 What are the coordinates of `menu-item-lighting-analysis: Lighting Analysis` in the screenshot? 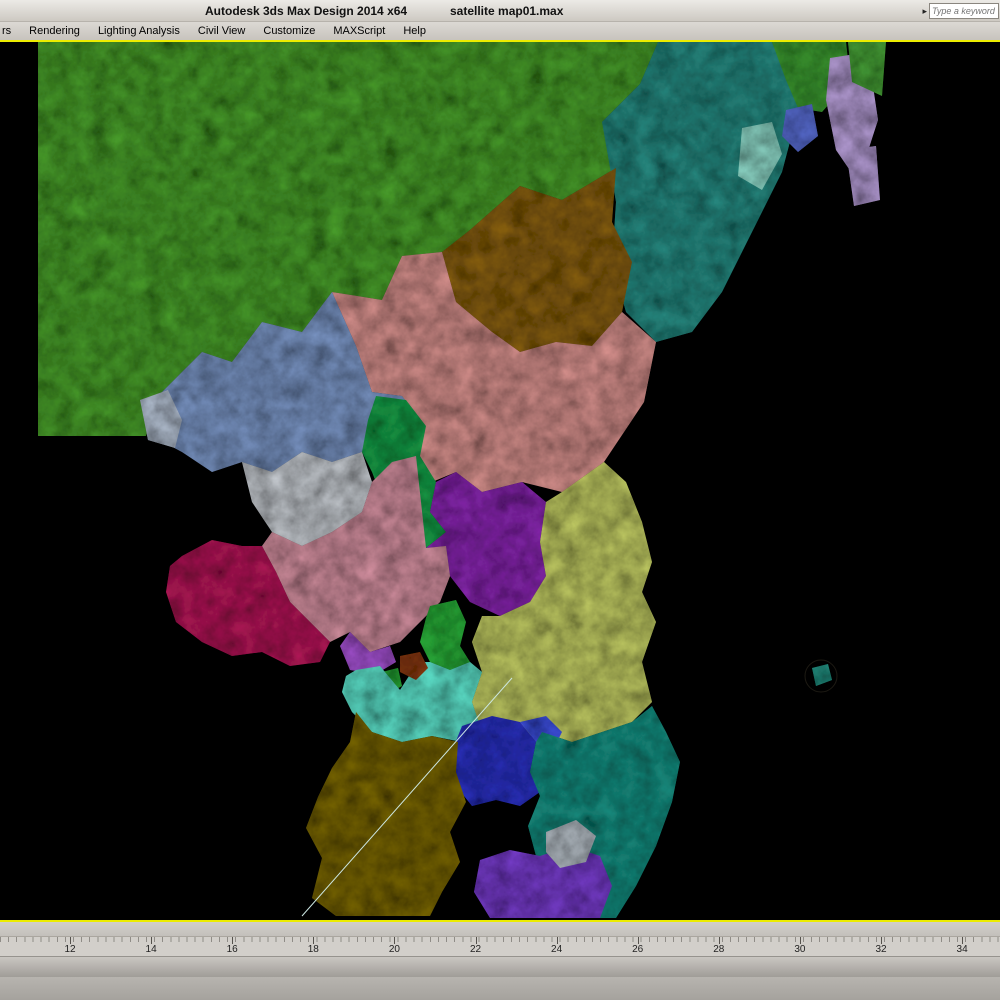 It's located at (139, 31).